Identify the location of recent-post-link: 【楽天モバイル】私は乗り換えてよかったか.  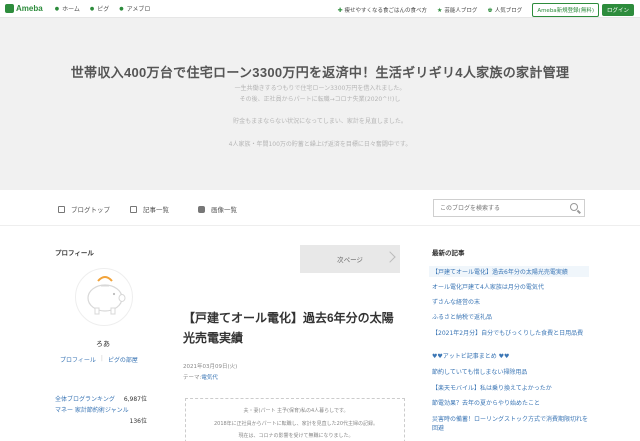
(512, 387).